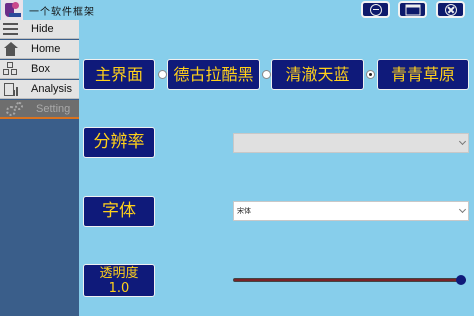  What do you see at coordinates (317, 74) in the screenshot?
I see `theme-option-clear-sky-blue: 清澈天蓝` at bounding box center [317, 74].